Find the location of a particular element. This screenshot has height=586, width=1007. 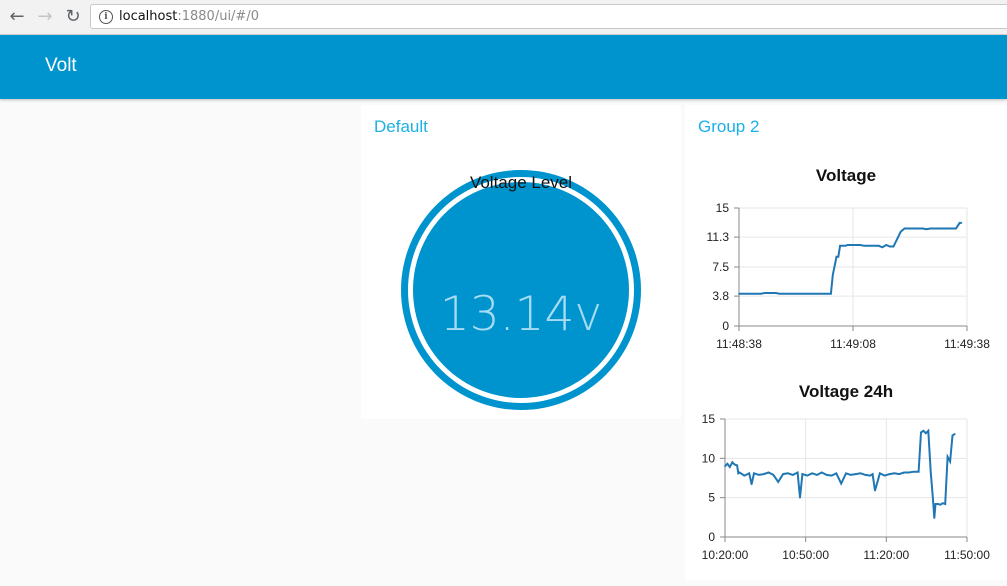

url-path: :1880/ui/#/0 is located at coordinates (218, 16).